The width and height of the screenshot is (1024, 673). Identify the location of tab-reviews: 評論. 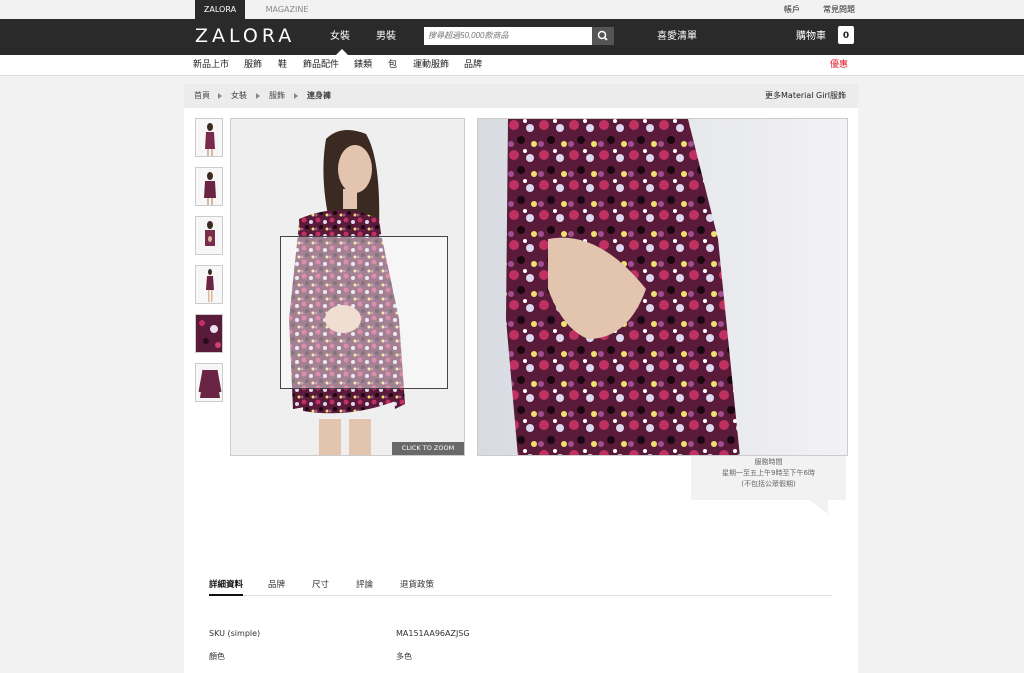
(364, 585).